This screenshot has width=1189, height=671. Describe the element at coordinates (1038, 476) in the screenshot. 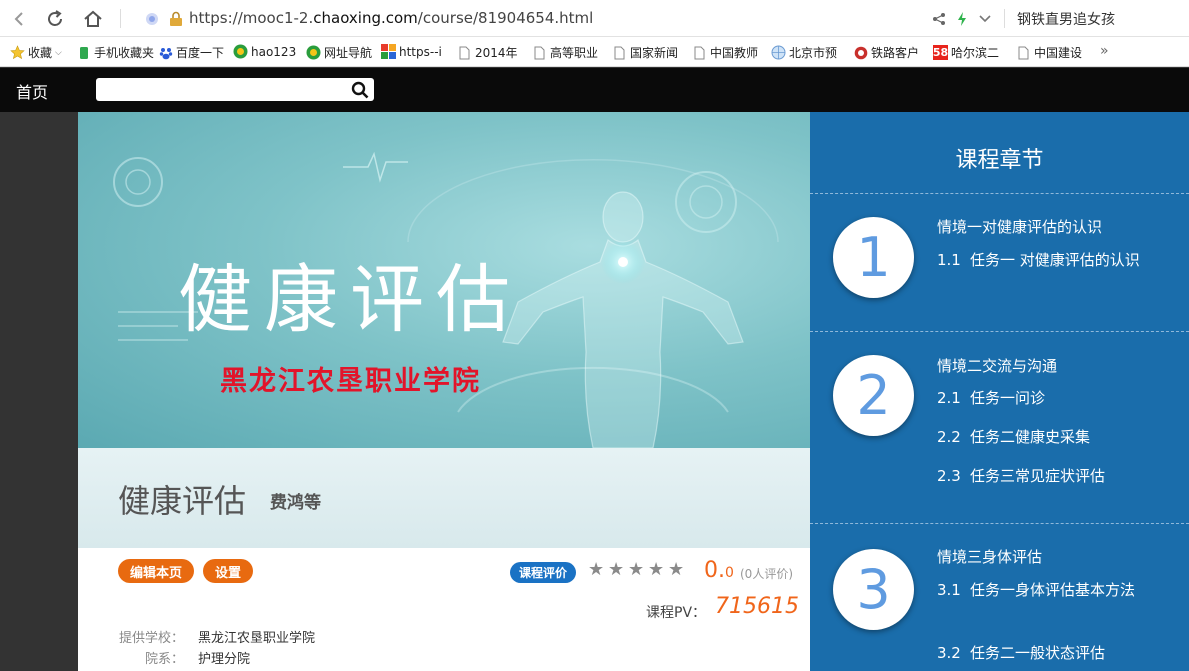

I see `section-title: 任务三常见症状评估` at that location.